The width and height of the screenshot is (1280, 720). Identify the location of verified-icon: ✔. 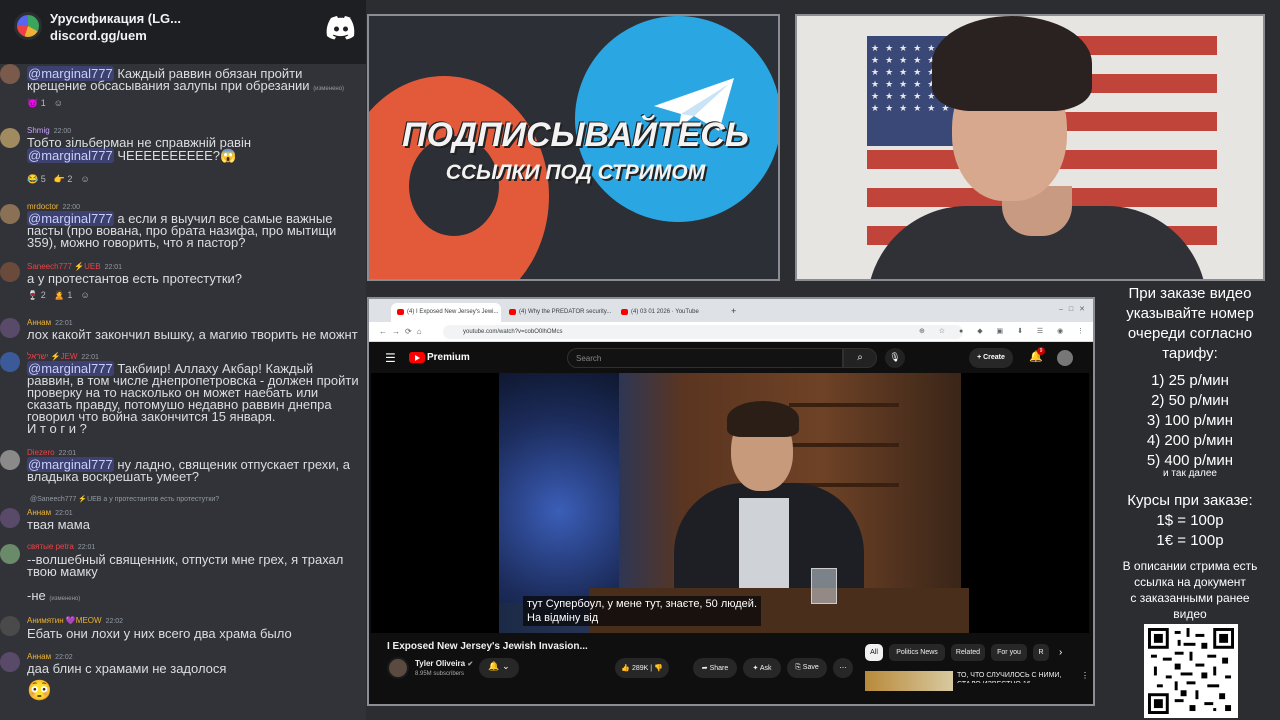
(470, 664).